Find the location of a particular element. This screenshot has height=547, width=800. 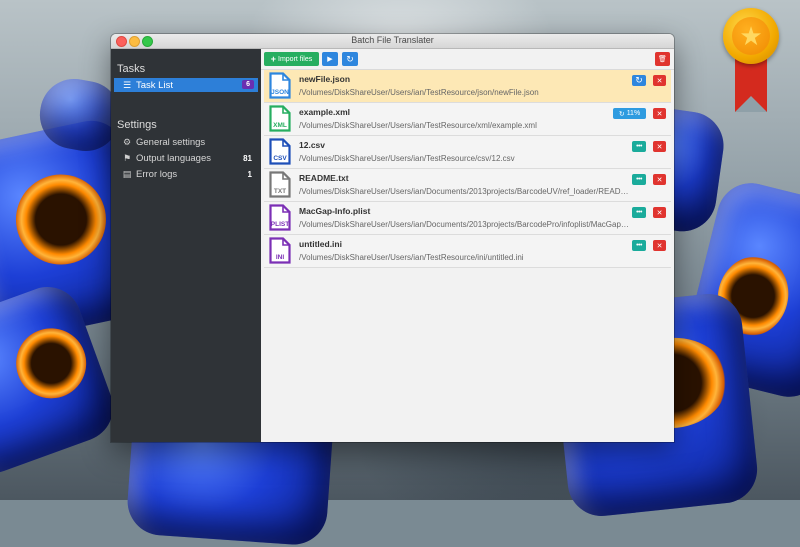

log-icon: ▤ is located at coordinates (127, 173).